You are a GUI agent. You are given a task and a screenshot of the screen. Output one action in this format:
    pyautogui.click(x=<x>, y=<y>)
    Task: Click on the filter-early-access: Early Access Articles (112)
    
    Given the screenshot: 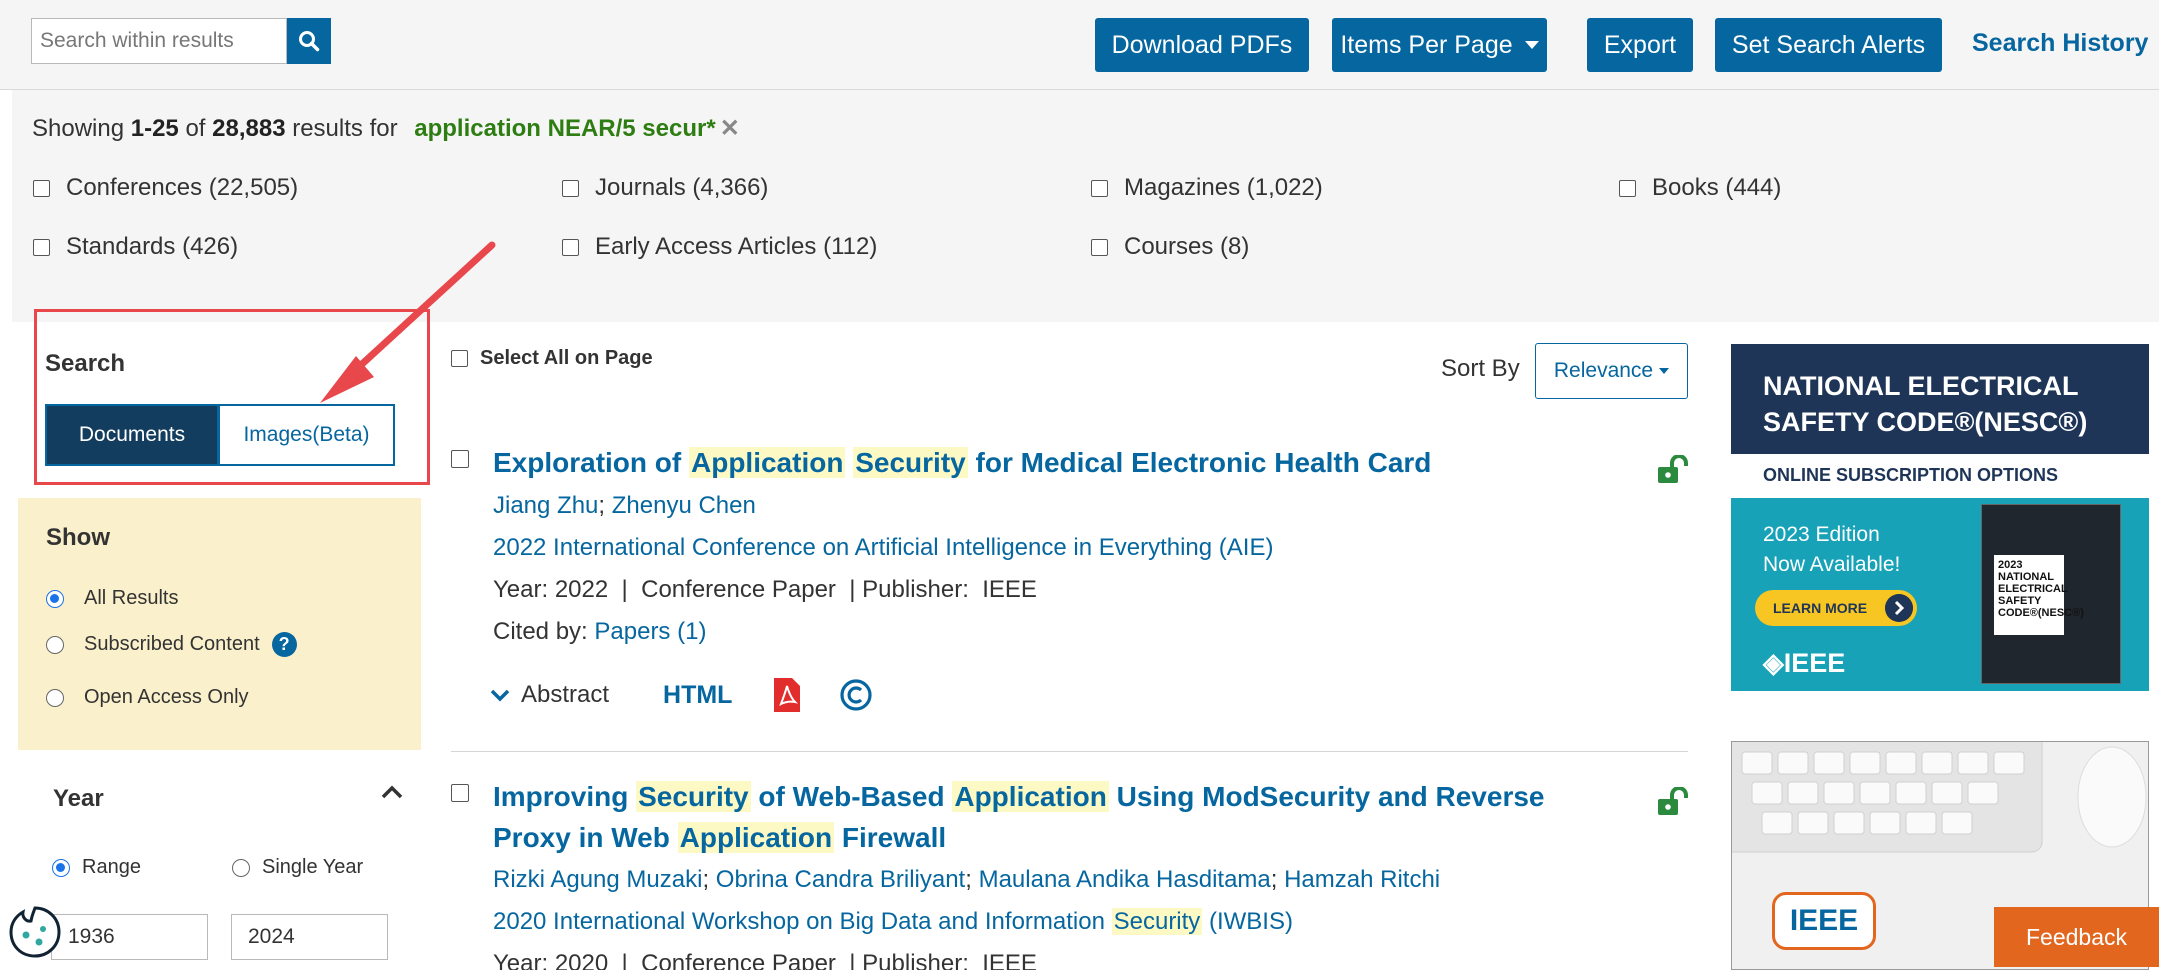 What is the action you would take?
    pyautogui.click(x=719, y=247)
    